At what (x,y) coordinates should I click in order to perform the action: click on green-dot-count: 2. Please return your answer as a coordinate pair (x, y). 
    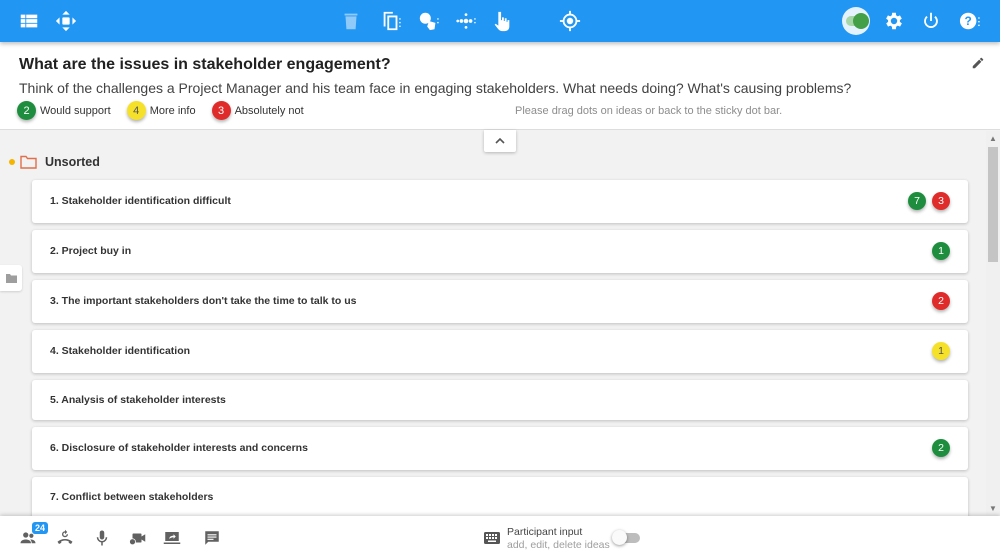
    Looking at the image, I should click on (26, 110).